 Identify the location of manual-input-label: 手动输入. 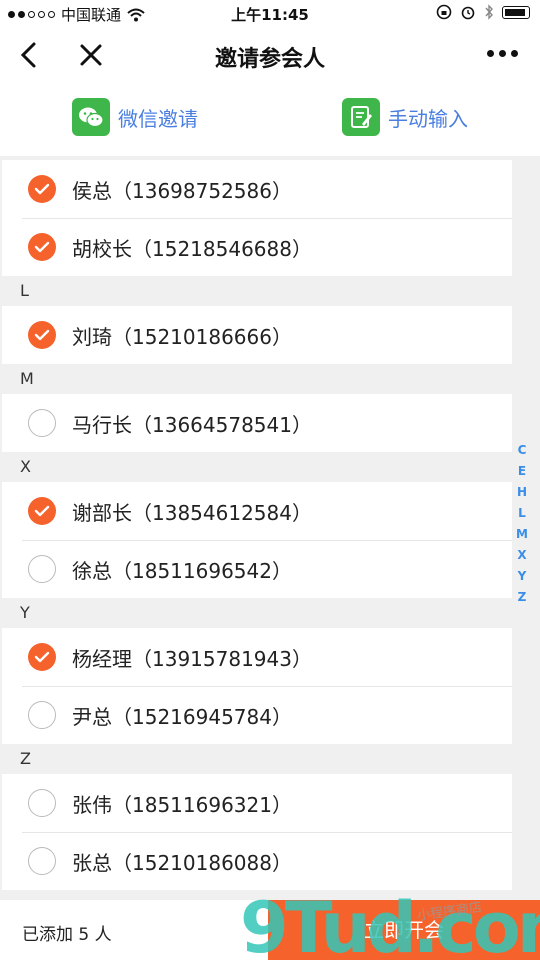
(428, 118).